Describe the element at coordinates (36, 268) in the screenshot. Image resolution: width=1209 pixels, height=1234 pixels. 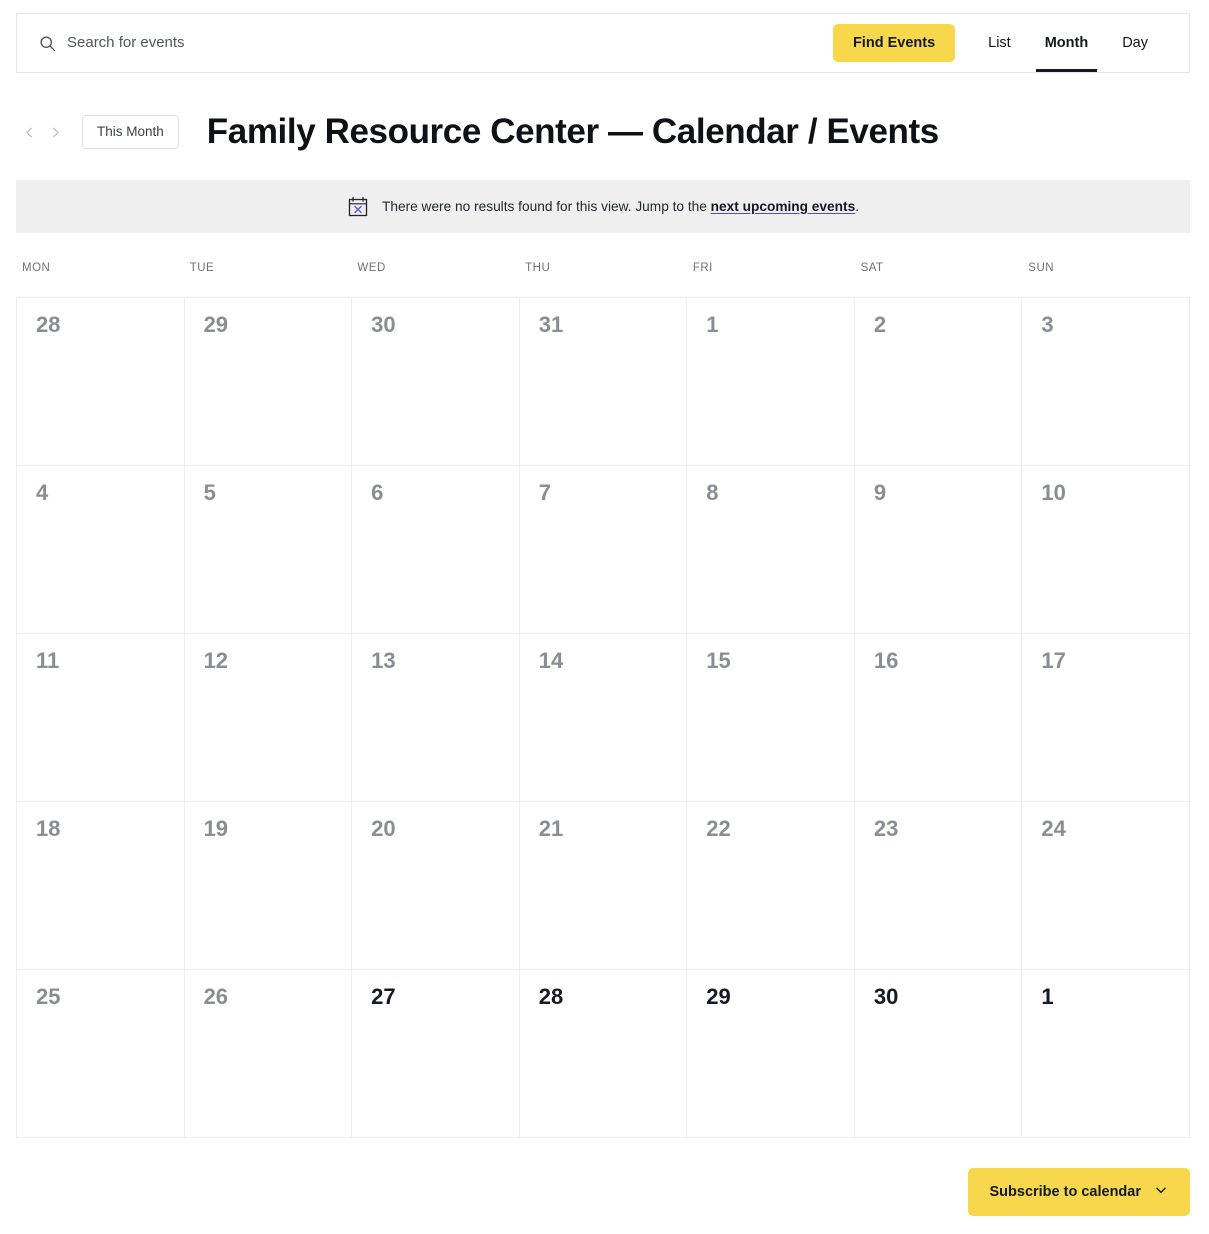
I see `weekday-label: MON` at that location.